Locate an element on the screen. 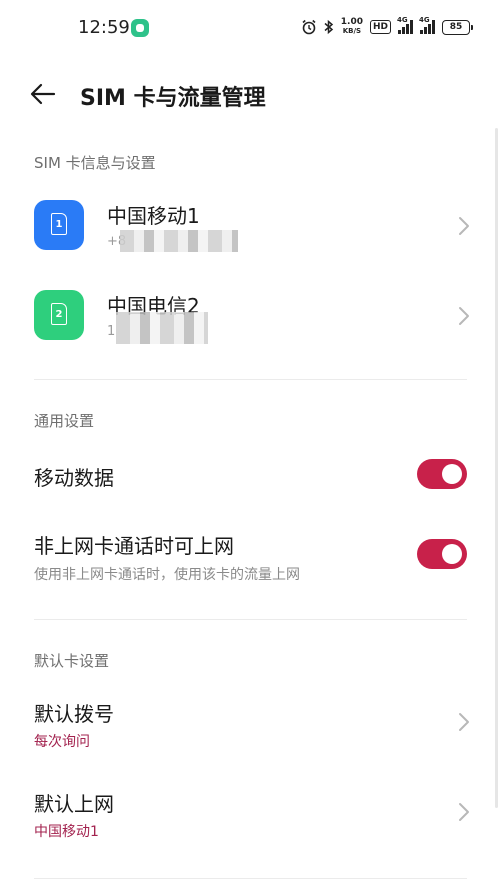 Image resolution: width=500 pixels, height=893 pixels. sim2-icon: 2 is located at coordinates (59, 315).